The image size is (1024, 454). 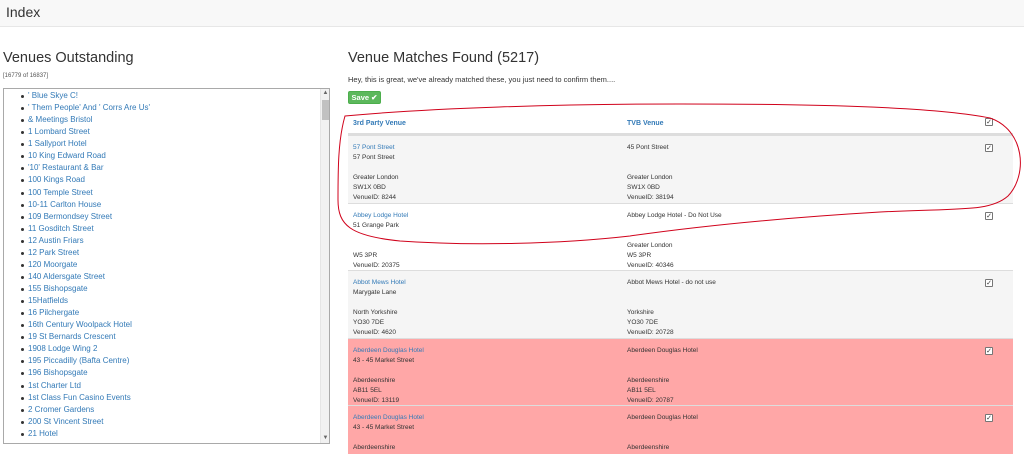 I want to click on venue-link: 1 Lombard Street, so click(x=59, y=131).